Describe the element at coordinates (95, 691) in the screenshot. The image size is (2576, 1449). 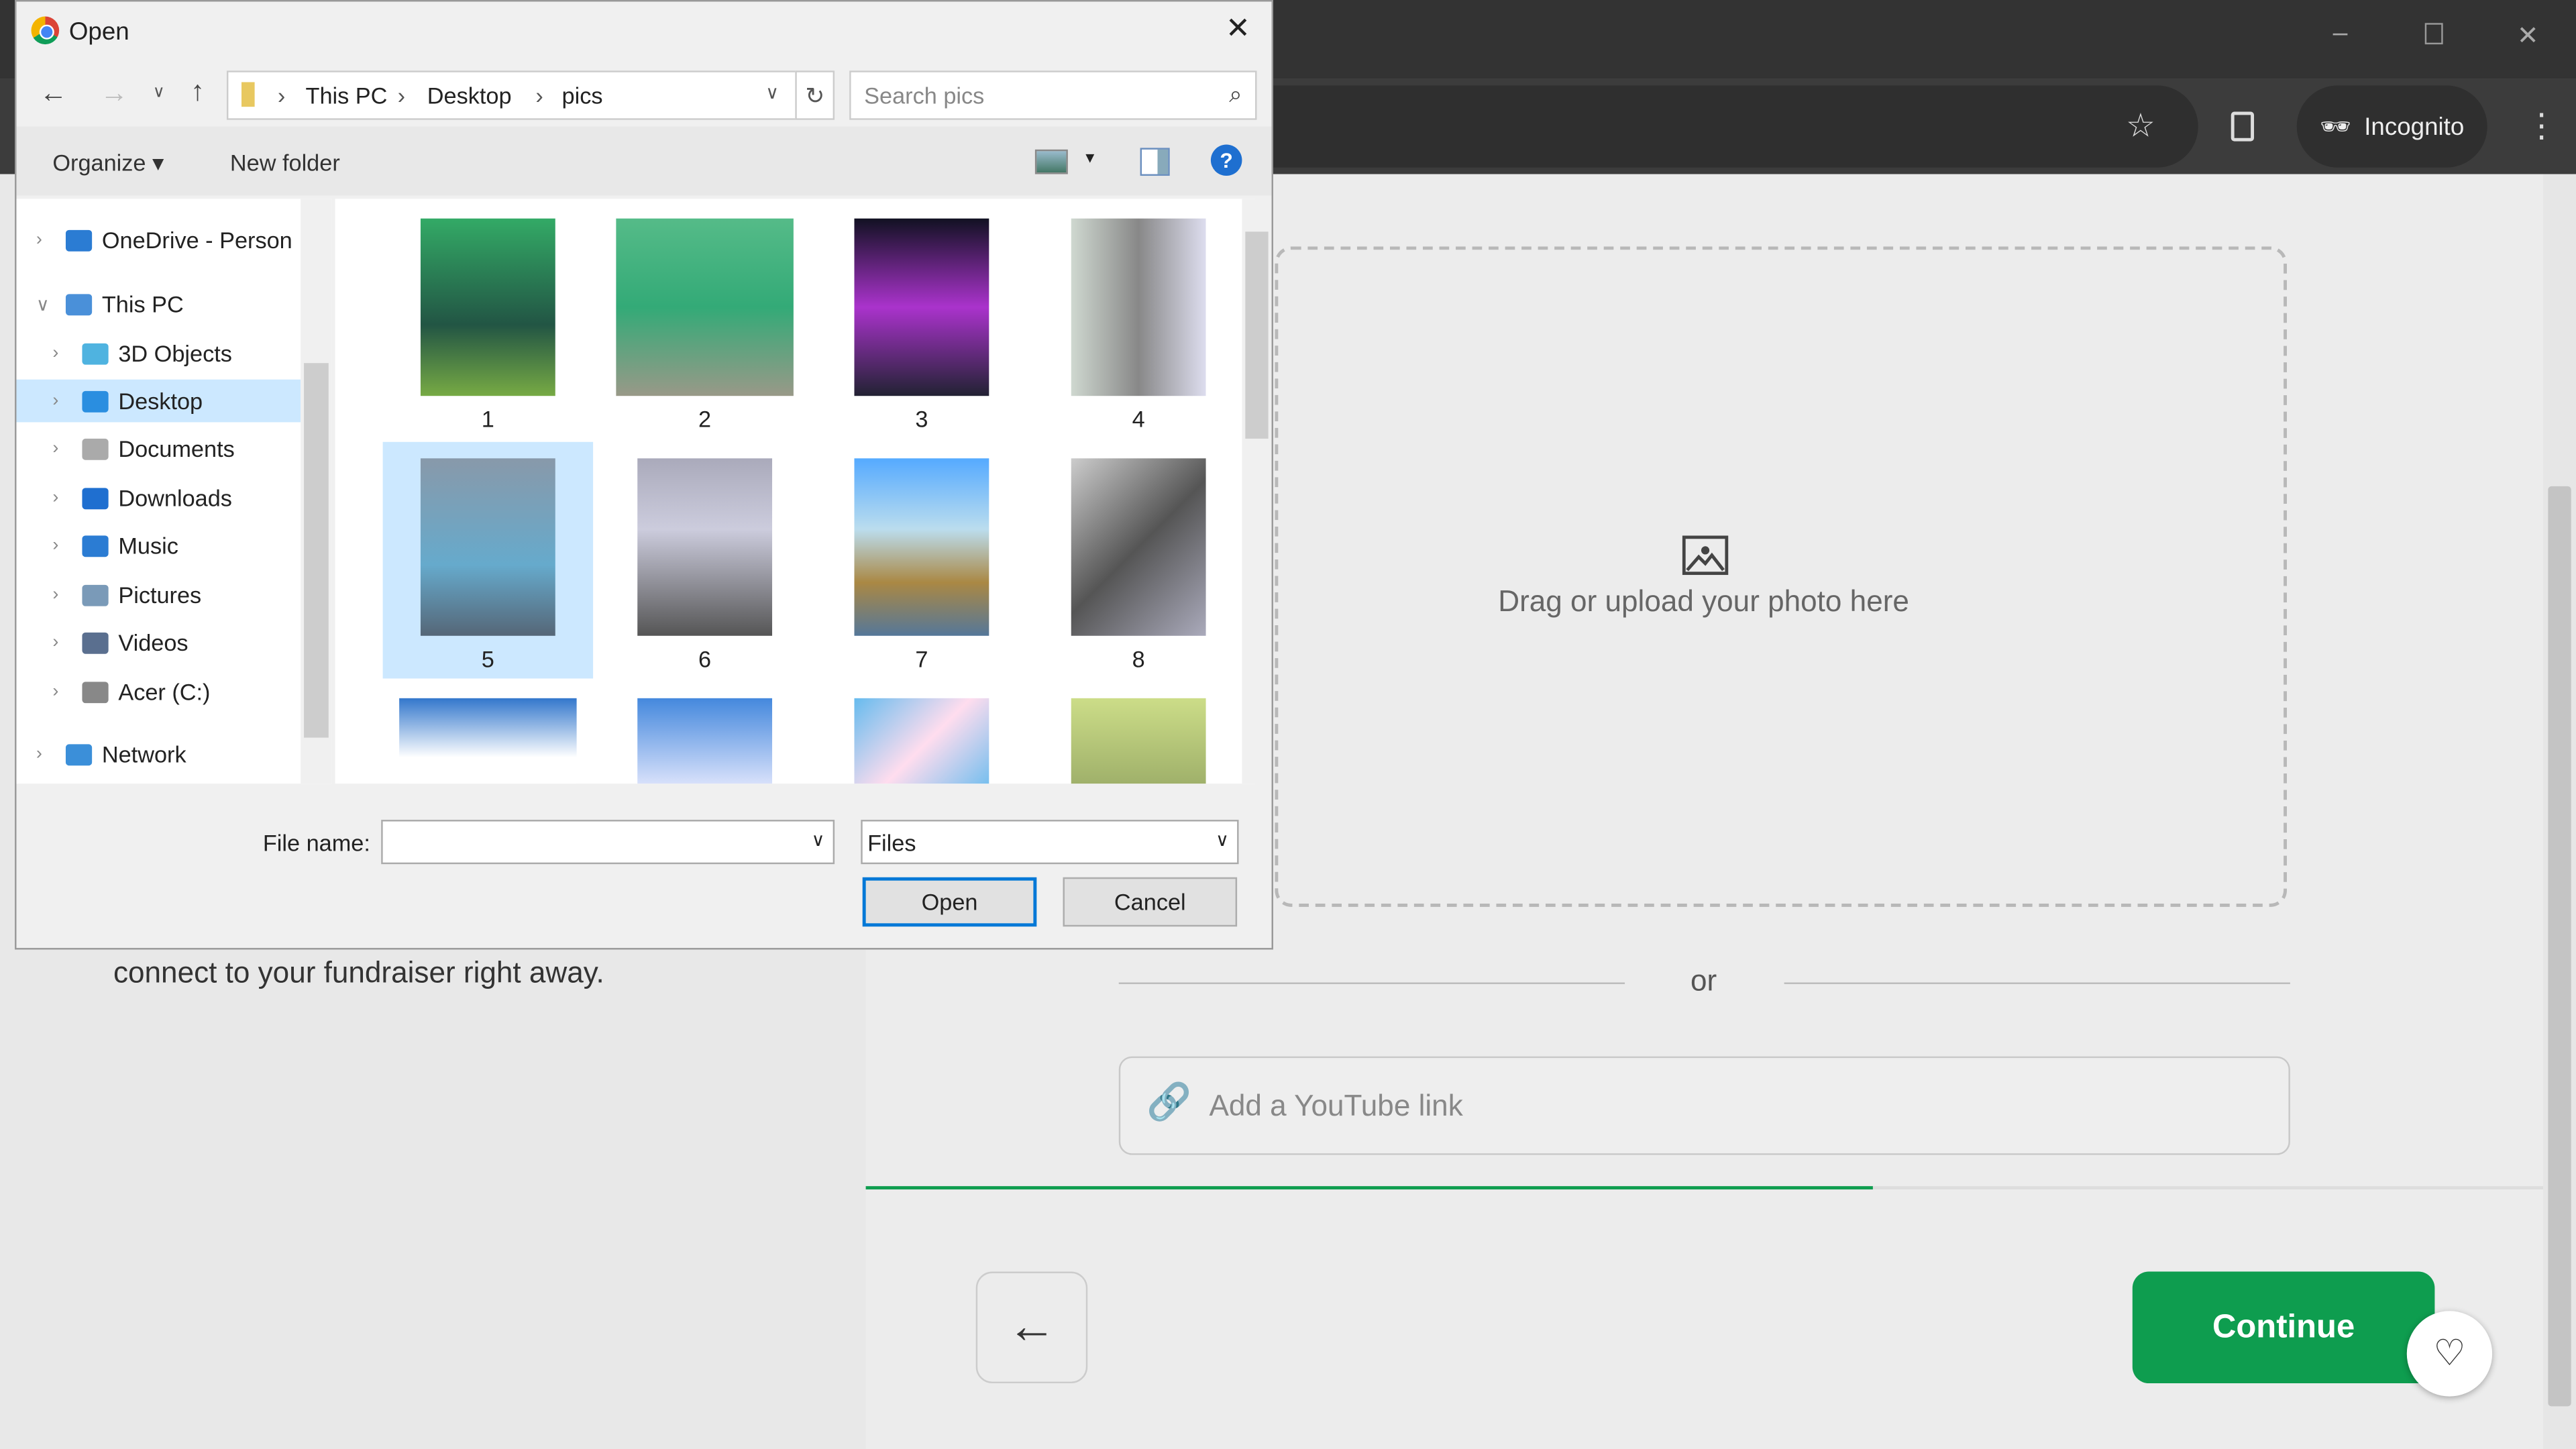
I see `drive-icon` at that location.